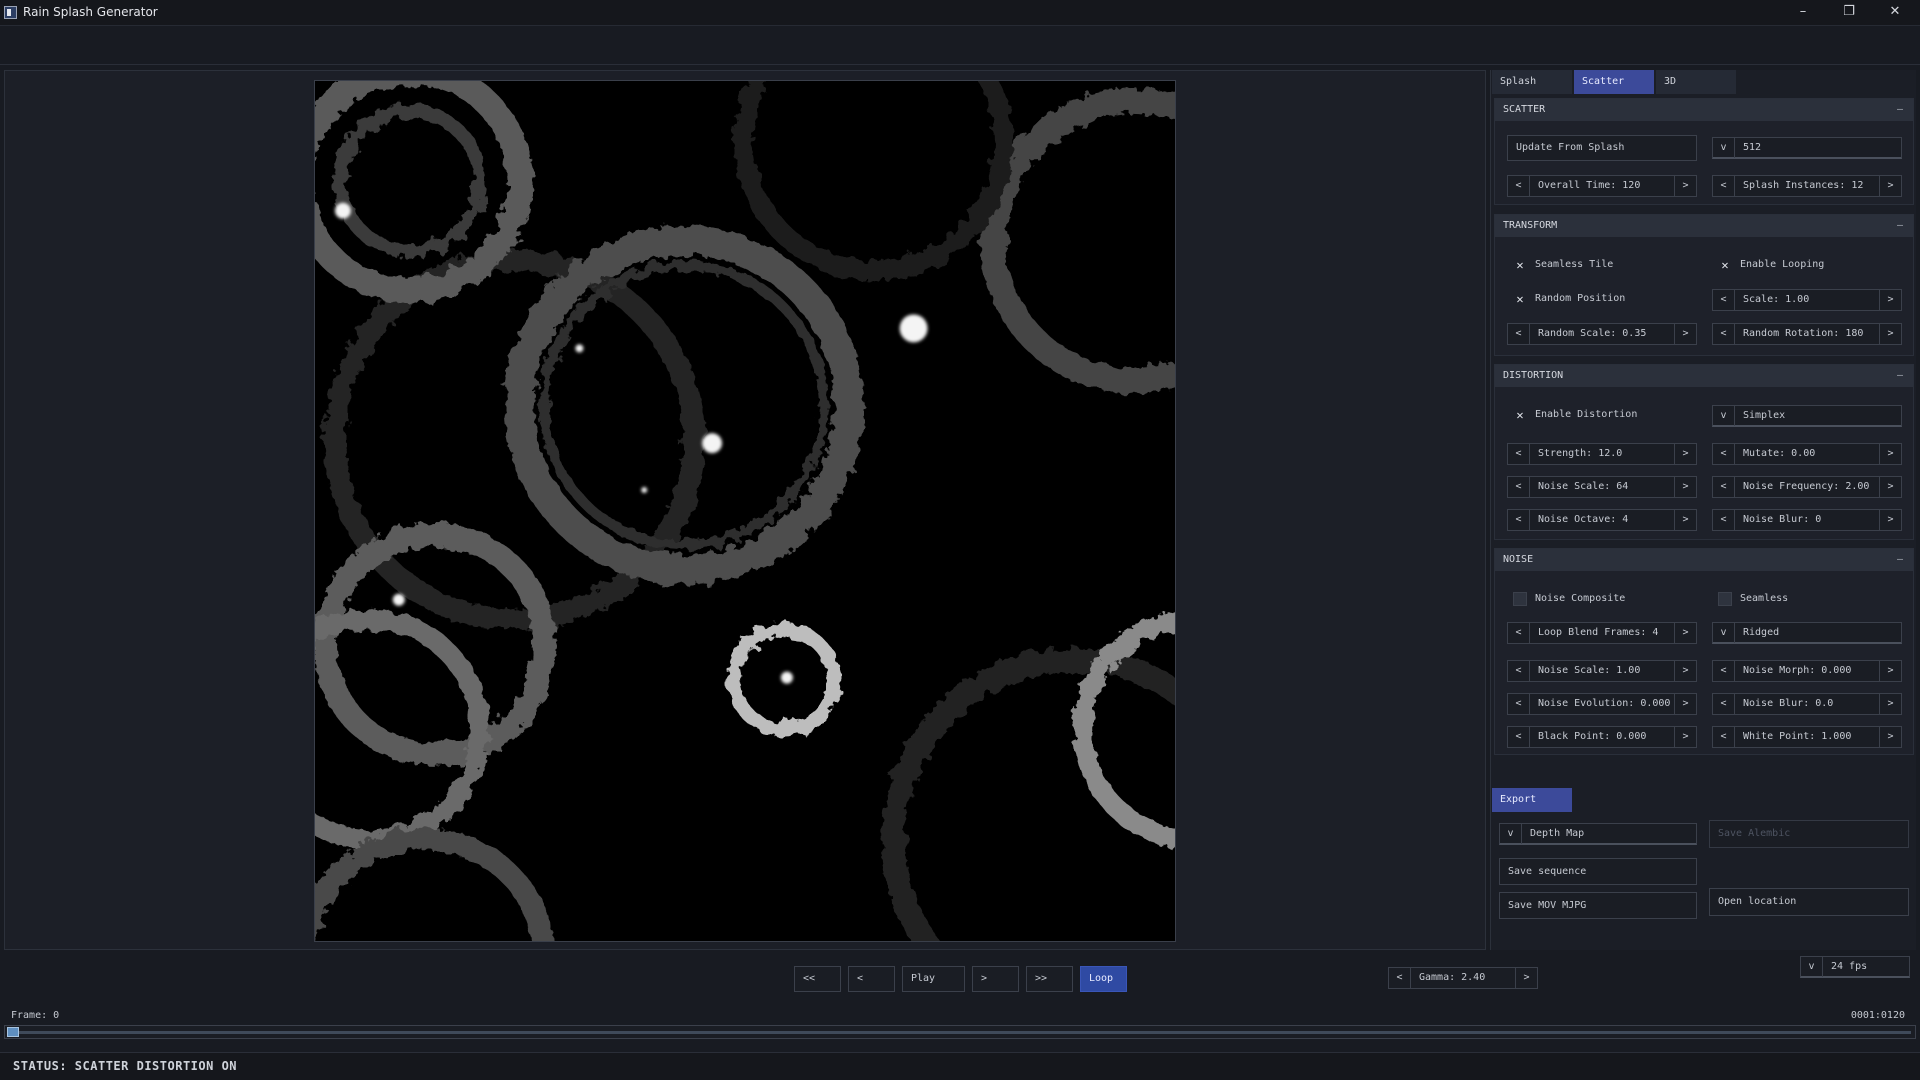 The width and height of the screenshot is (1920, 1080). I want to click on minimize-button: –, so click(1803, 13).